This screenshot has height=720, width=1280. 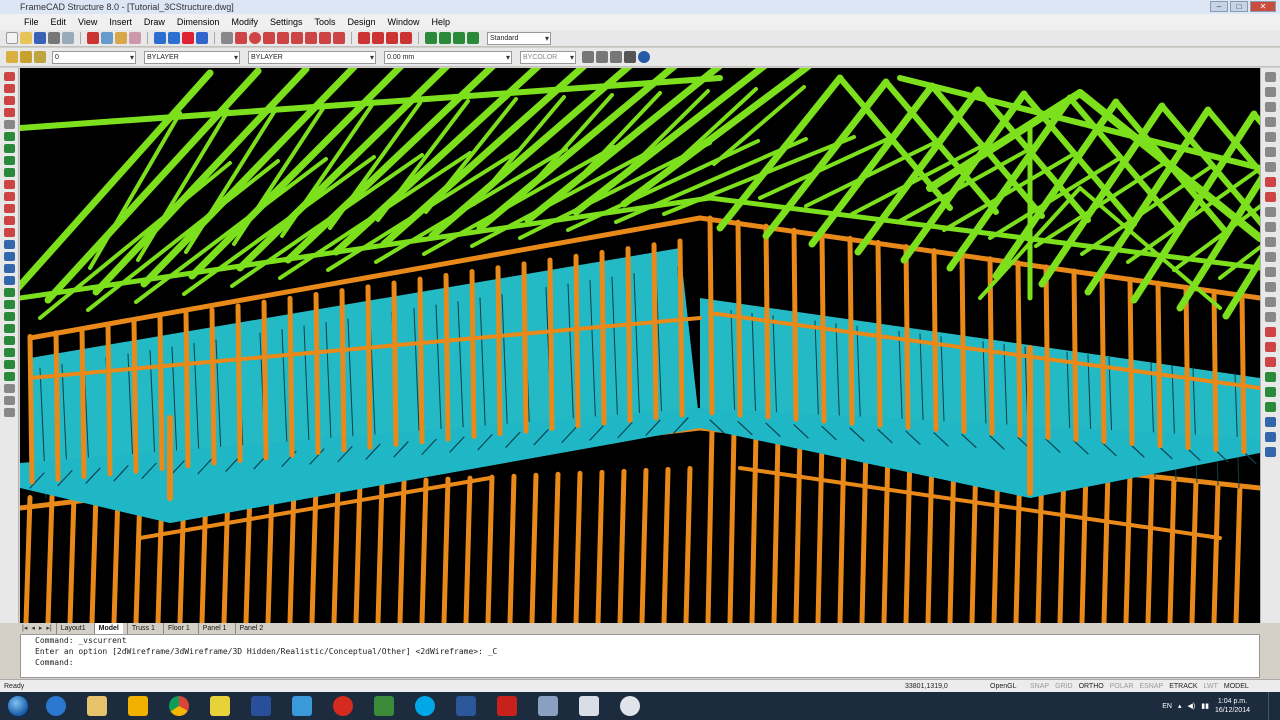 I want to click on linetype-combo: BYLAYER, so click(x=312, y=57).